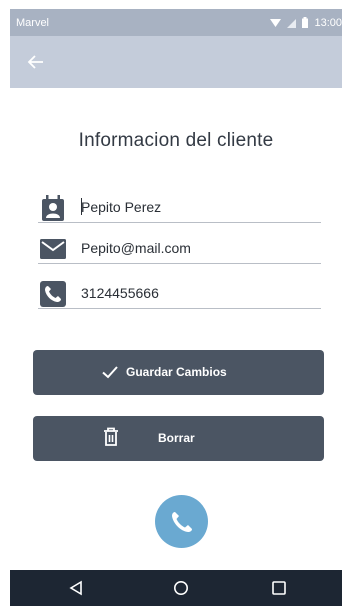 The height and width of the screenshot is (606, 342). I want to click on status-icons: 13:00, so click(306, 22).